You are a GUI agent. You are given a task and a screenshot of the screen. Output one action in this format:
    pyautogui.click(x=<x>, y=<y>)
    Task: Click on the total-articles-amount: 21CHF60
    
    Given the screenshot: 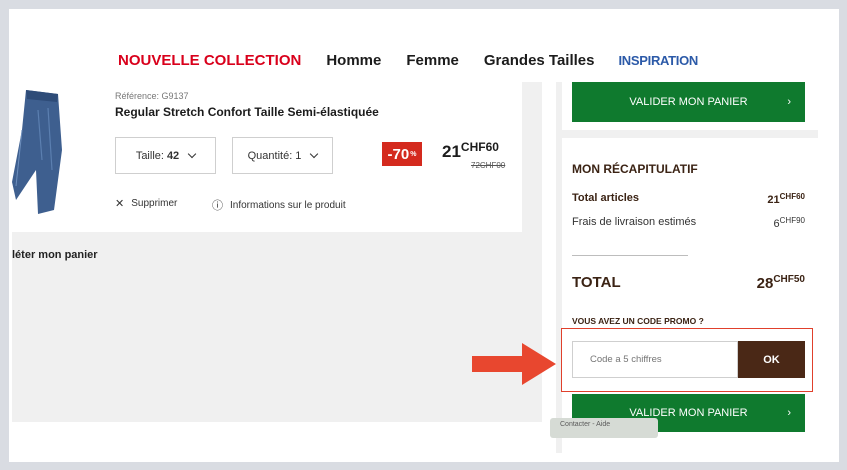 What is the action you would take?
    pyautogui.click(x=786, y=199)
    